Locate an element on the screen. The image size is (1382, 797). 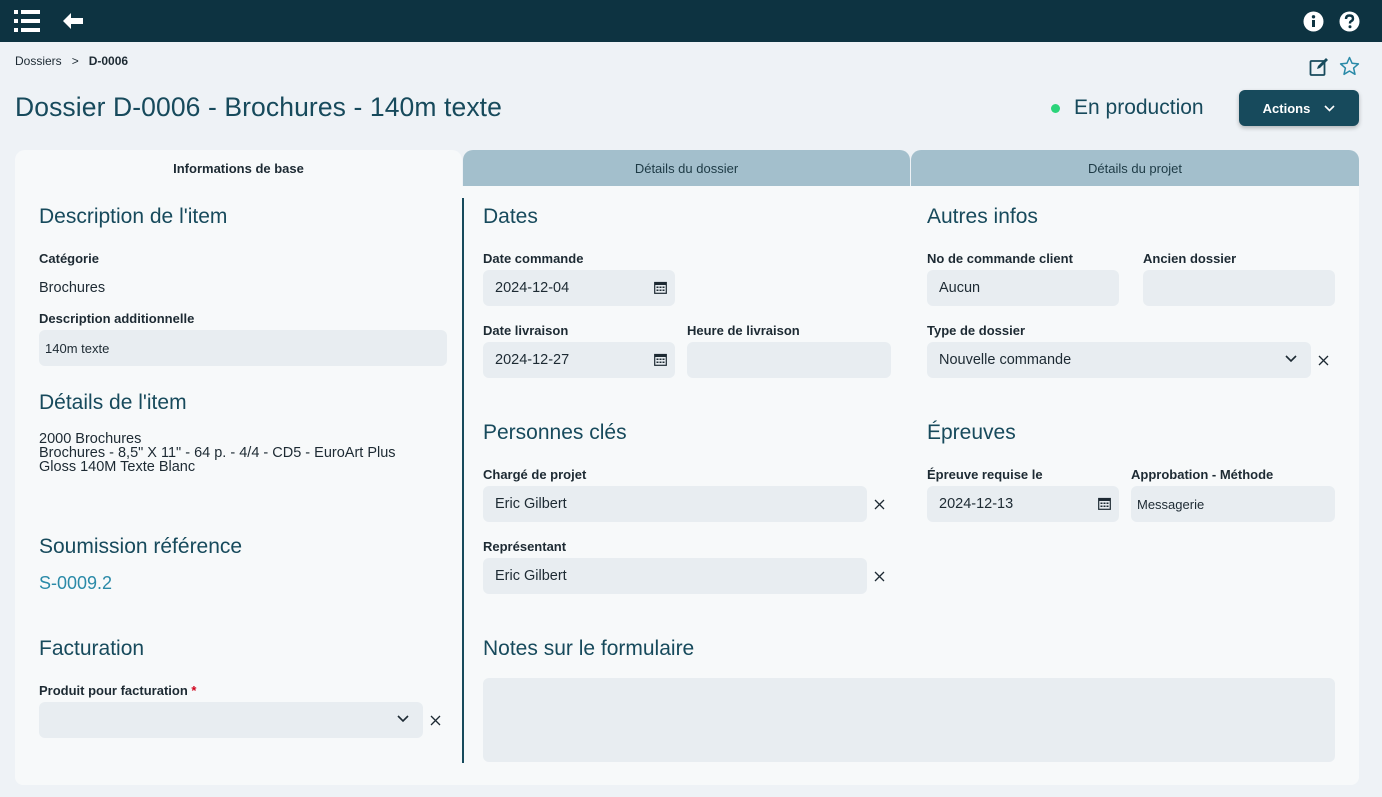
file-type-value: Nouvelle commande is located at coordinates (1005, 360).